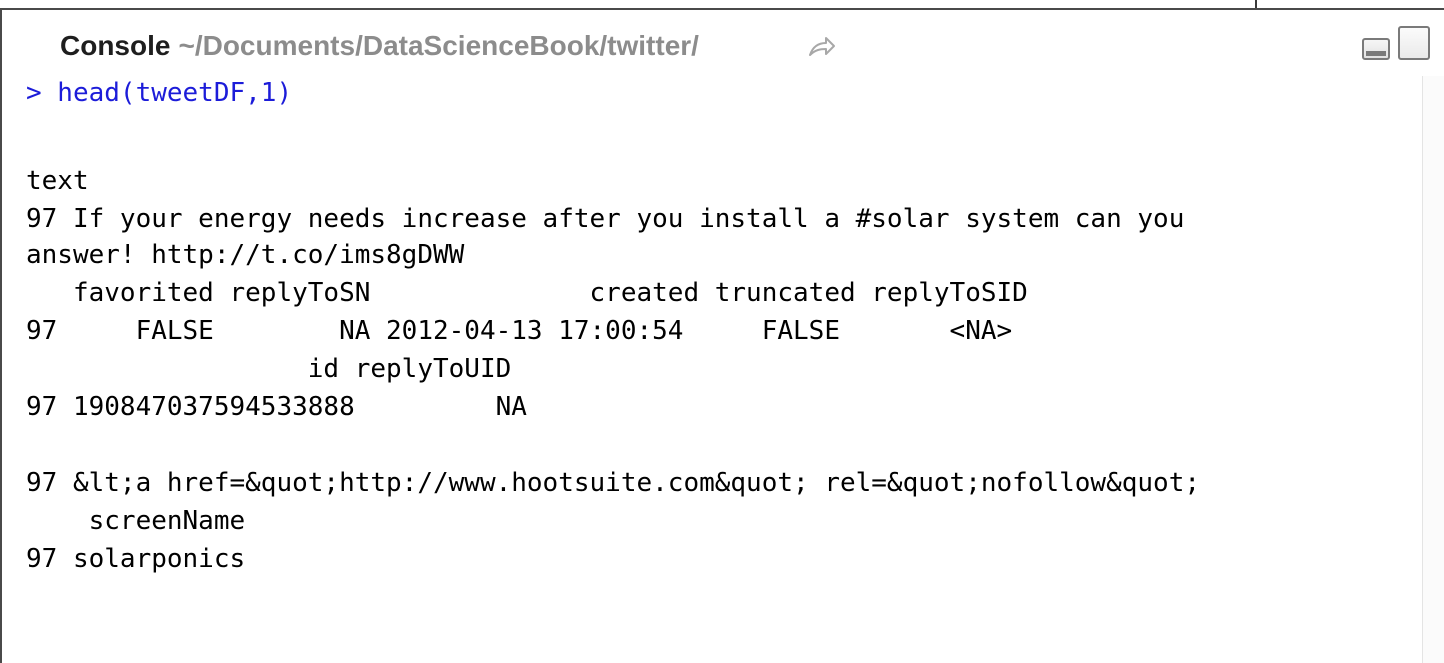 This screenshot has height=663, width=1444. Describe the element at coordinates (1376, 49) in the screenshot. I see `minimize-icon` at that location.